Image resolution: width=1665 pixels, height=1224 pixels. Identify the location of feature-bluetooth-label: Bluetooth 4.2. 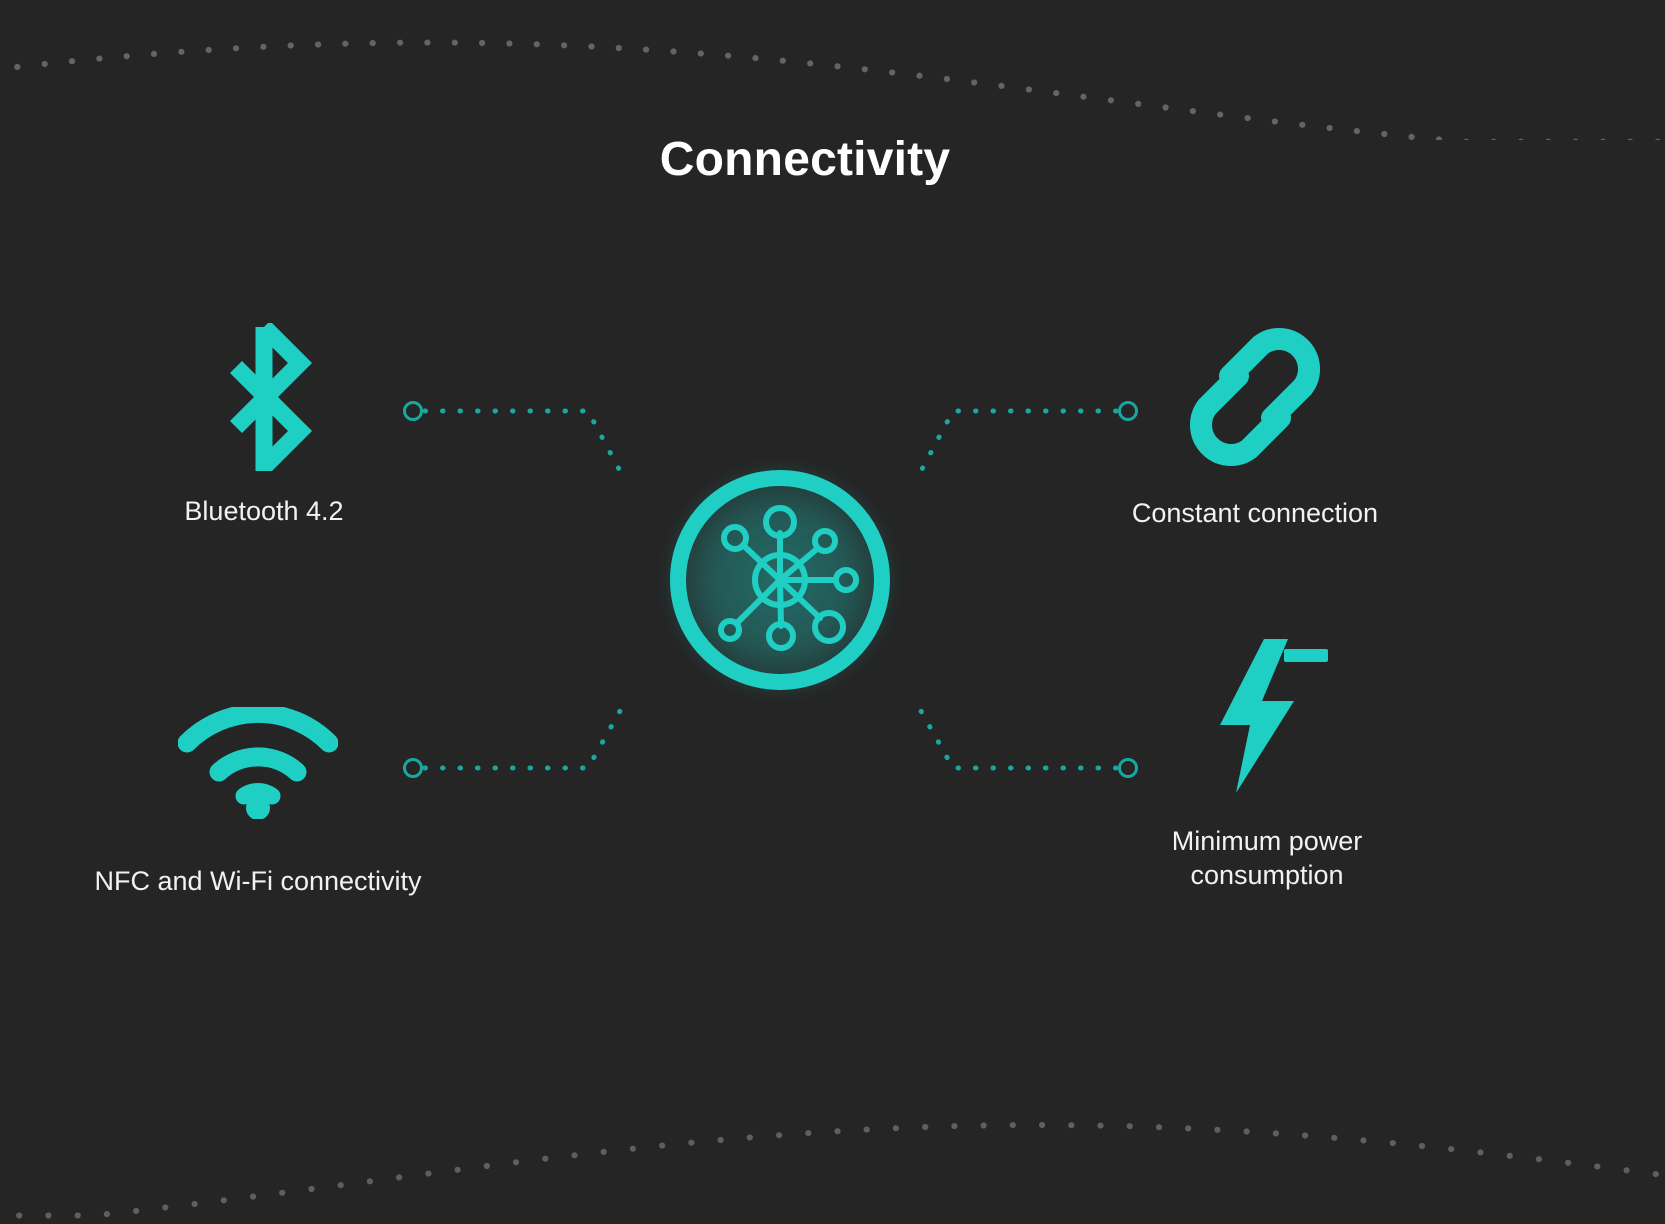
(264, 511).